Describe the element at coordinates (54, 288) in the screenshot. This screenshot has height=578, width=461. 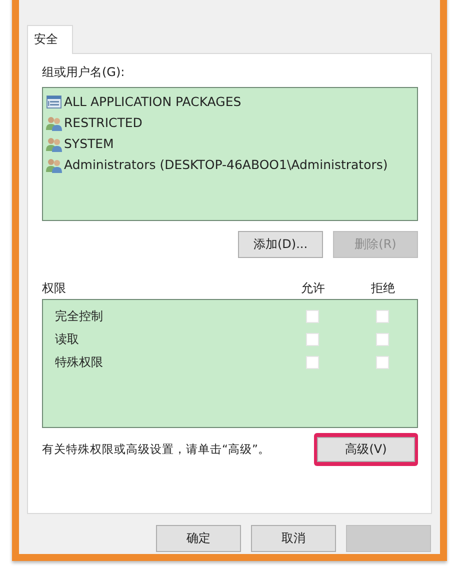
I see `permissions-label: 权限` at that location.